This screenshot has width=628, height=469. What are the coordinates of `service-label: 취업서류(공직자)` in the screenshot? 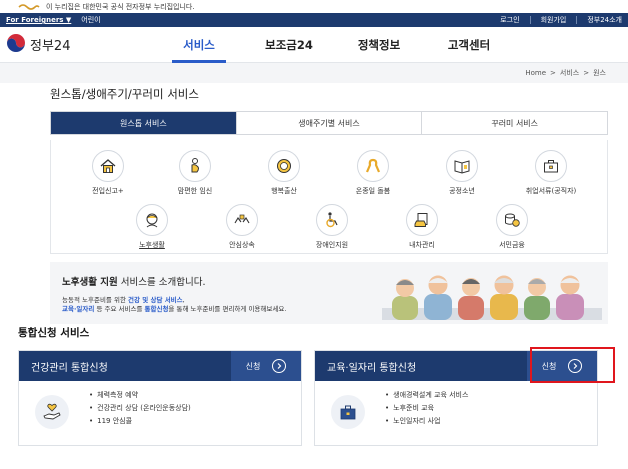 It's located at (551, 191).